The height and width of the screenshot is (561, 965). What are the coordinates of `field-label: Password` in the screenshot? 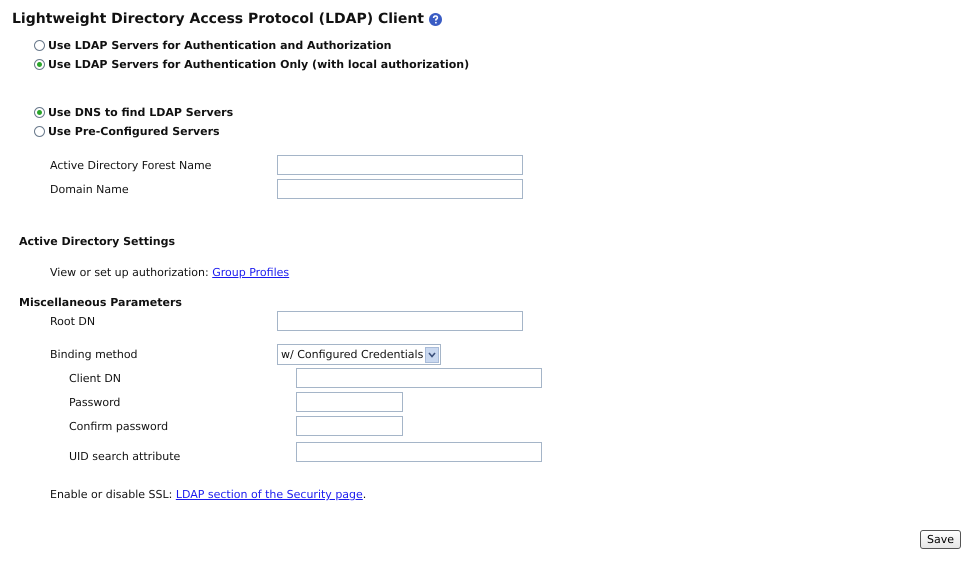 It's located at (95, 402).